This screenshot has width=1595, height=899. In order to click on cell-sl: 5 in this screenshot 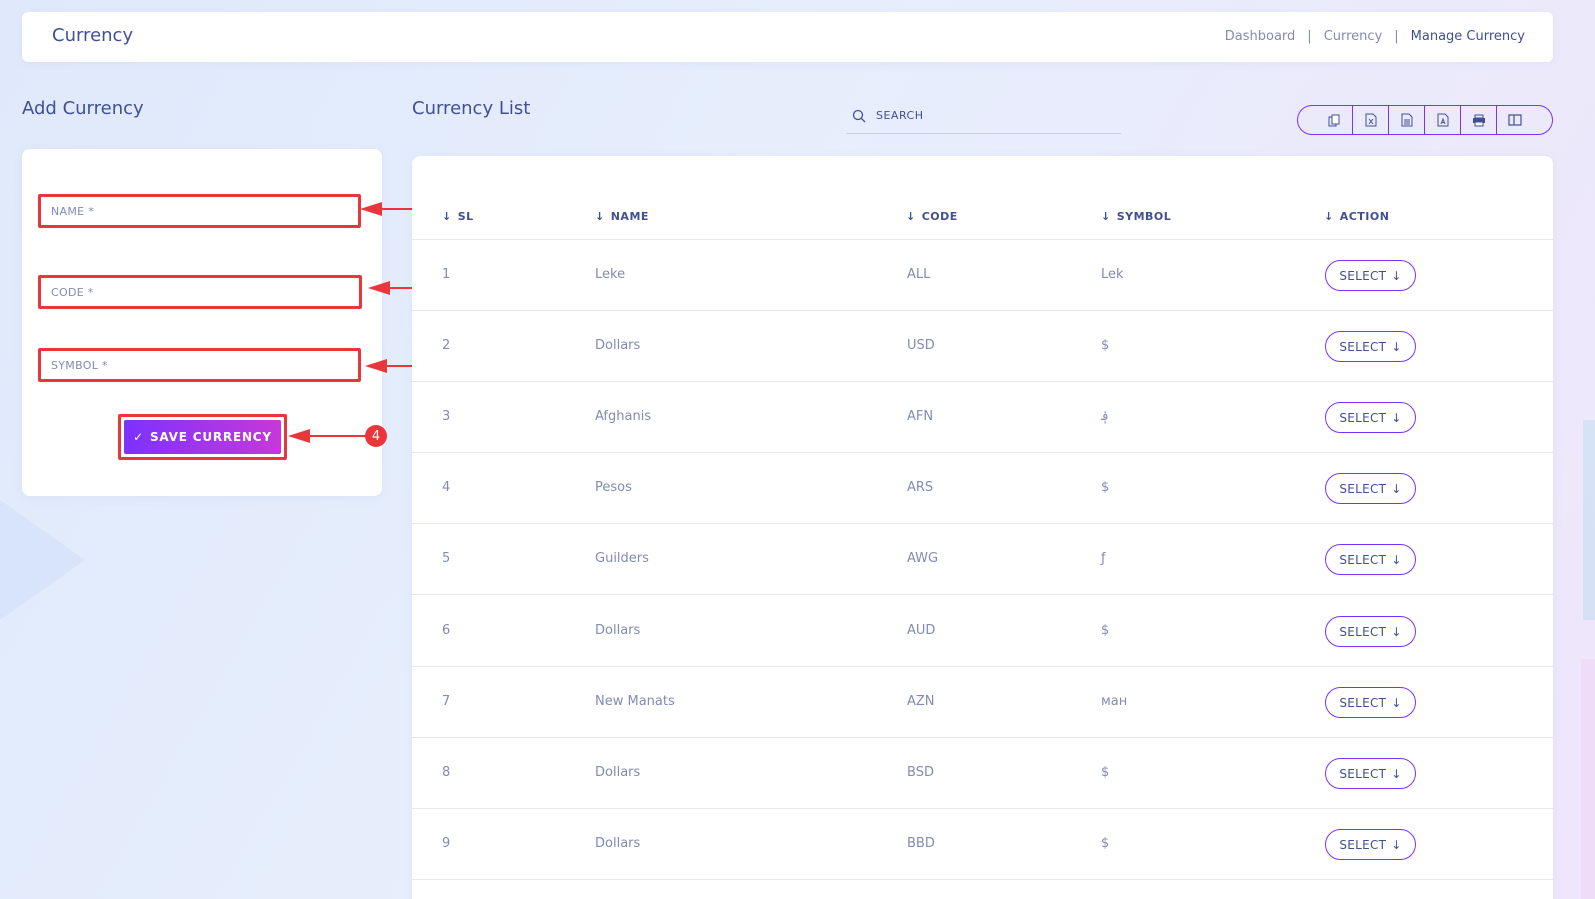, I will do `click(446, 558)`.